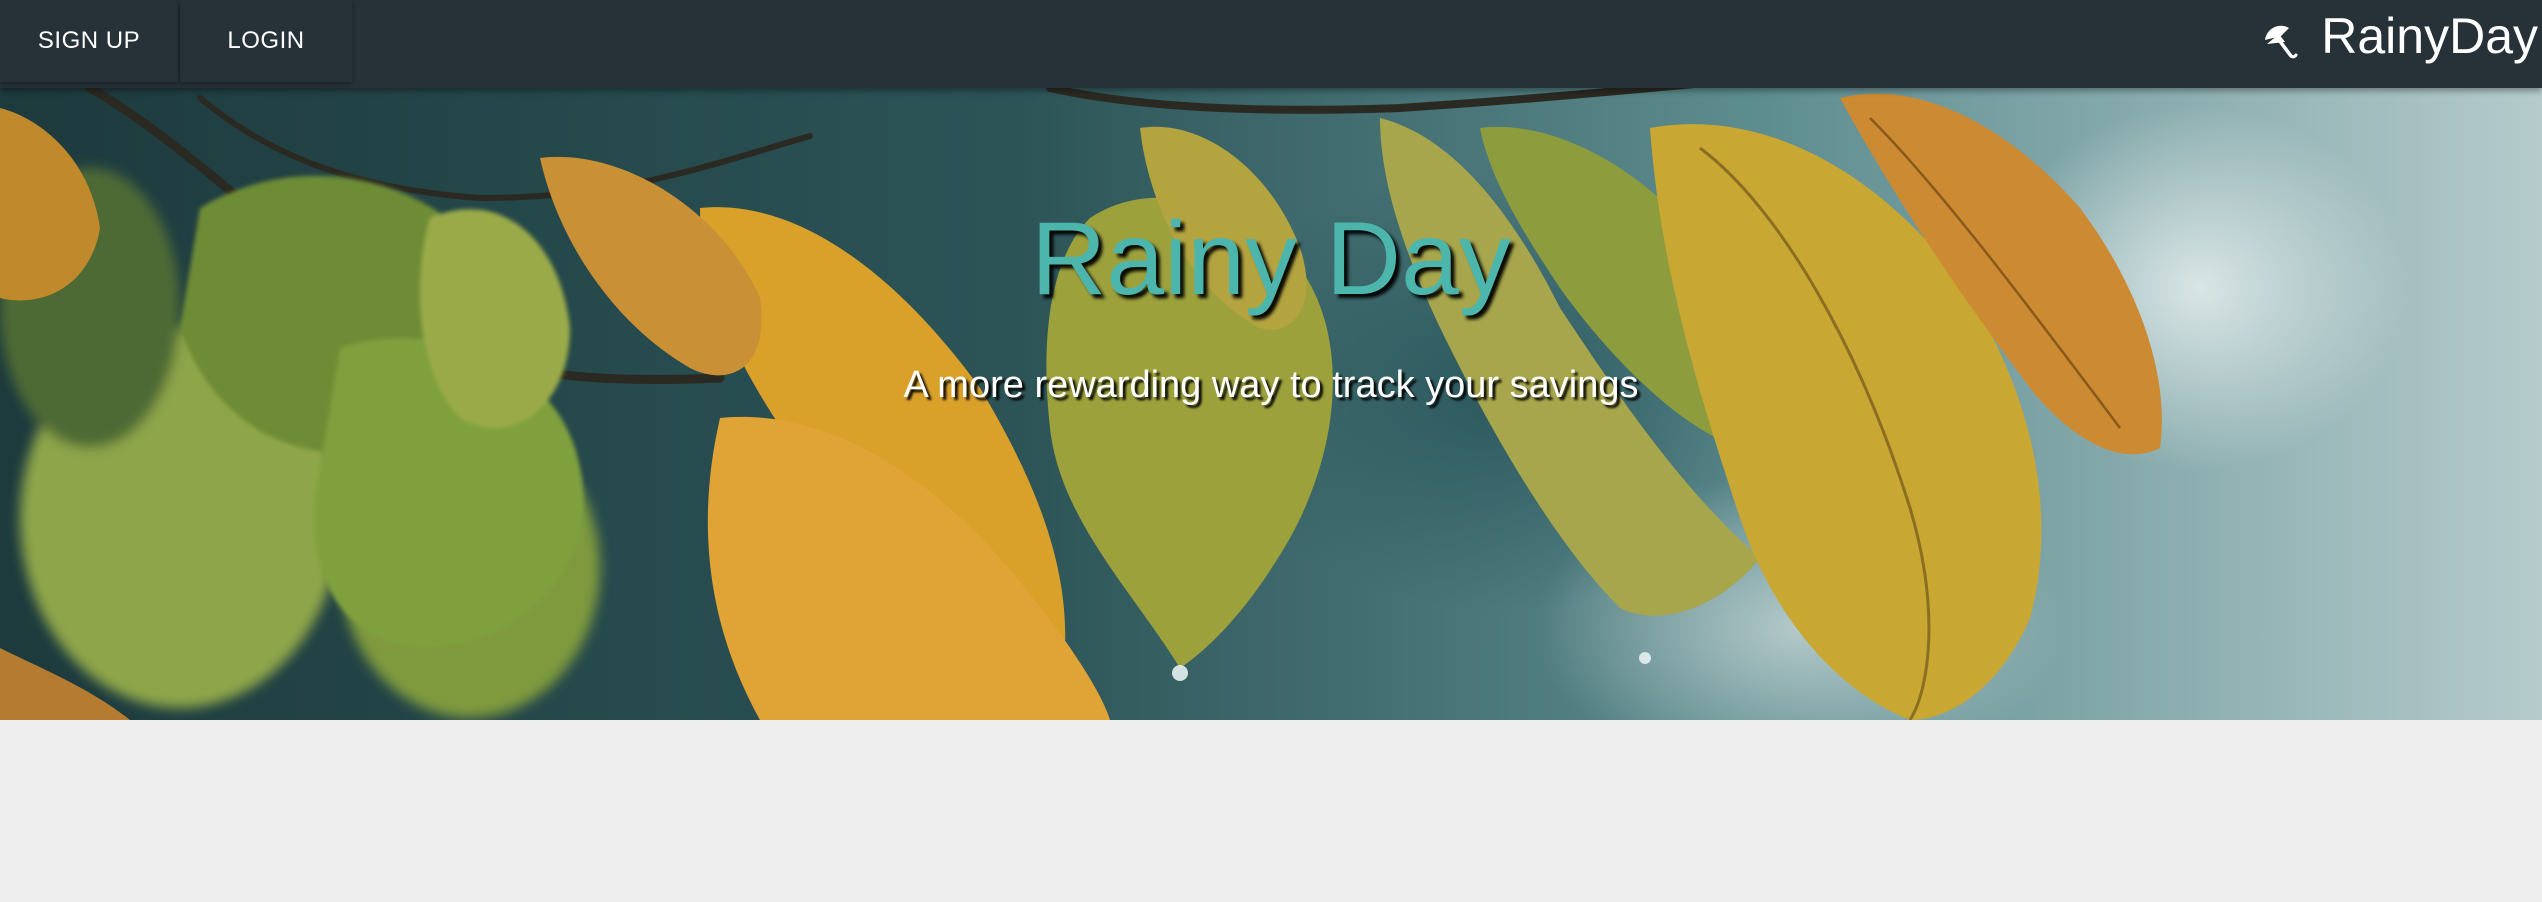 This screenshot has height=902, width=2542. What do you see at coordinates (1271, 44) in the screenshot?
I see `top-navbar: SIGN UP LOGIN RainyDay` at bounding box center [1271, 44].